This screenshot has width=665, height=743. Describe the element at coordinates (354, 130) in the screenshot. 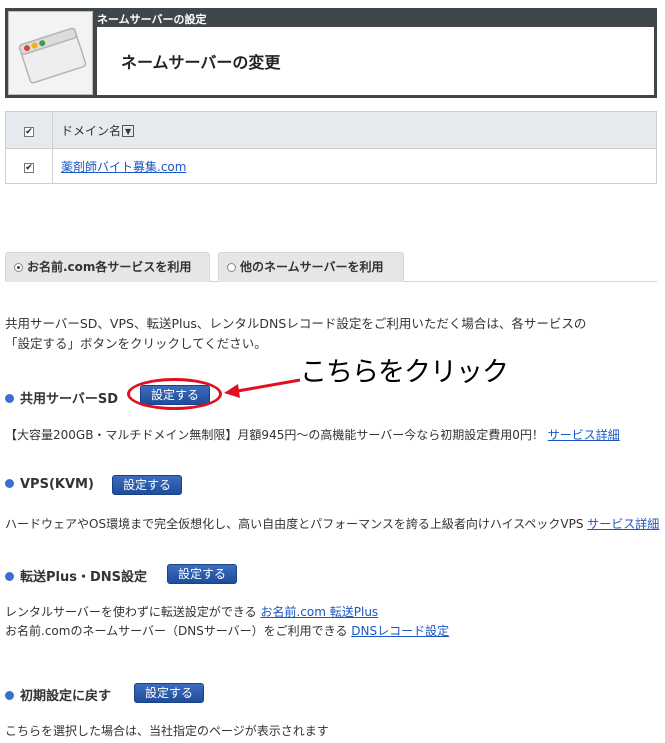

I see `domain-column-header: ドメイン名 ▼` at that location.